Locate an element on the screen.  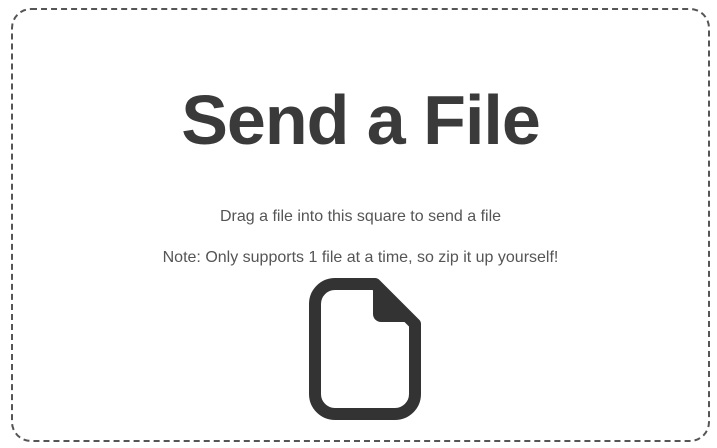
file-icon is located at coordinates (365, 349).